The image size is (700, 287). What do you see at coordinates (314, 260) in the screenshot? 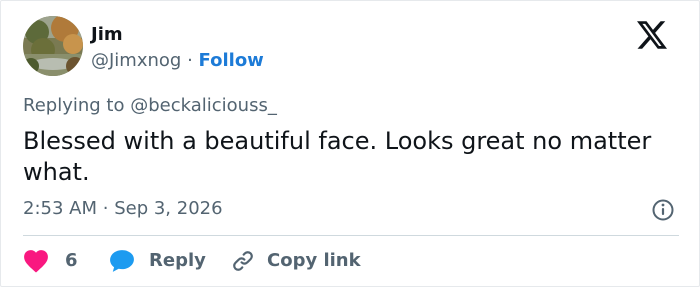
I see `copy-link-label: Copy link` at bounding box center [314, 260].